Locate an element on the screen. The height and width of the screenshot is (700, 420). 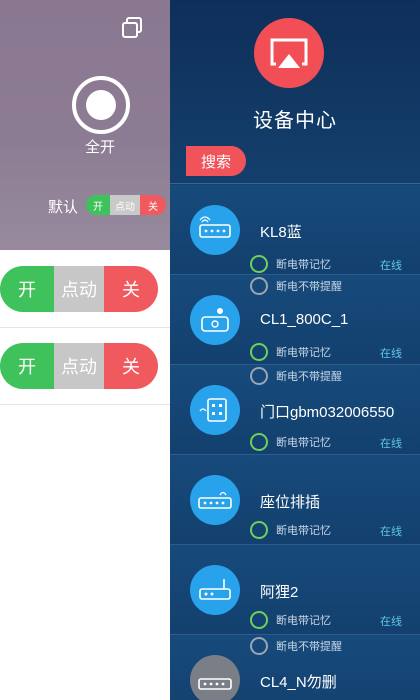
default-off-option: 关 is located at coordinates (153, 205).